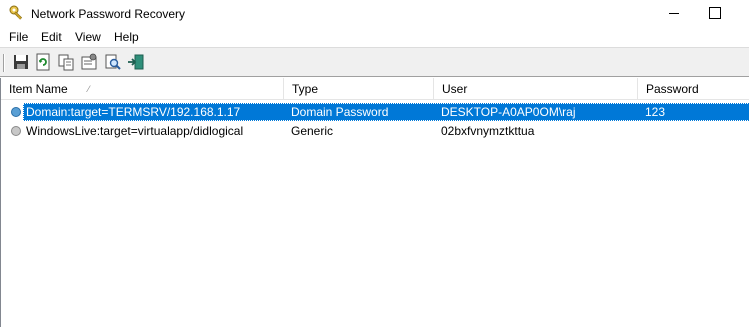  Describe the element at coordinates (16, 12) in the screenshot. I see `key-app-icon` at that location.